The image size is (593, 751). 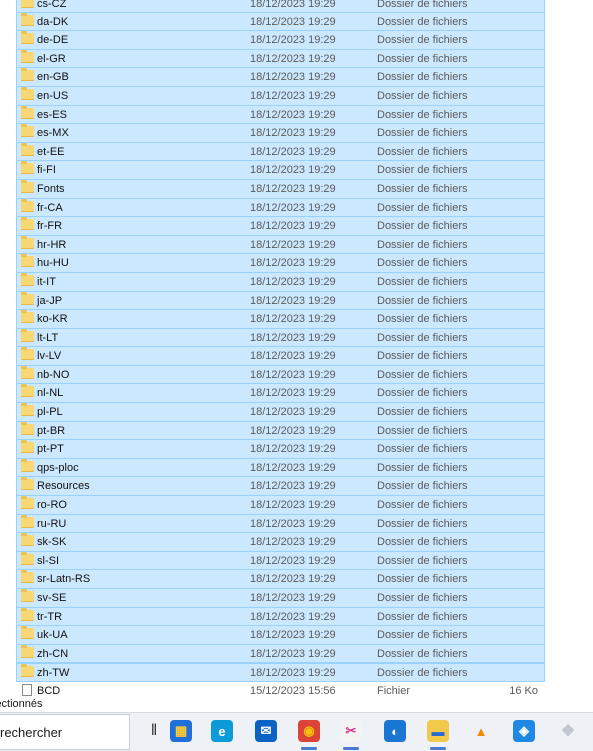 What do you see at coordinates (280, 6) in the screenshot?
I see `folder-row: cs-CZ 18/12/2023 19:29 Dossier de fichiers` at bounding box center [280, 6].